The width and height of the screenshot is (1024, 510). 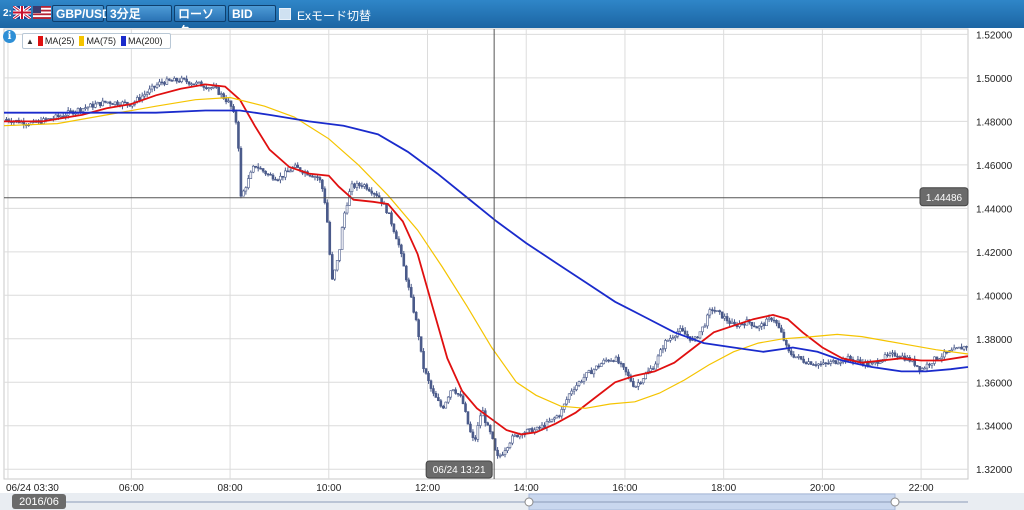 I want to click on x-tick-label: 20:00, so click(x=822, y=488).